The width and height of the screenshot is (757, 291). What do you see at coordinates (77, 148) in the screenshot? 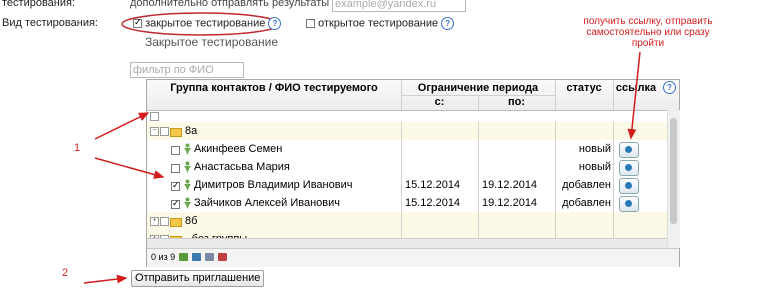
I see `marker-one: 1` at bounding box center [77, 148].